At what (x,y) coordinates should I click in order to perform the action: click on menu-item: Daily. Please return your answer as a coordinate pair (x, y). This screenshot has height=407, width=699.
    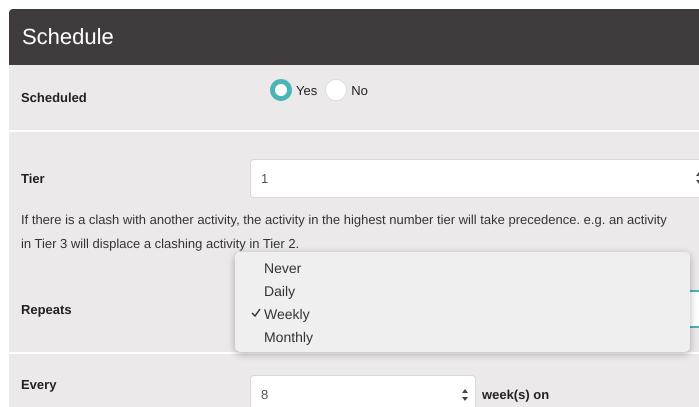
    Looking at the image, I should click on (462, 290).